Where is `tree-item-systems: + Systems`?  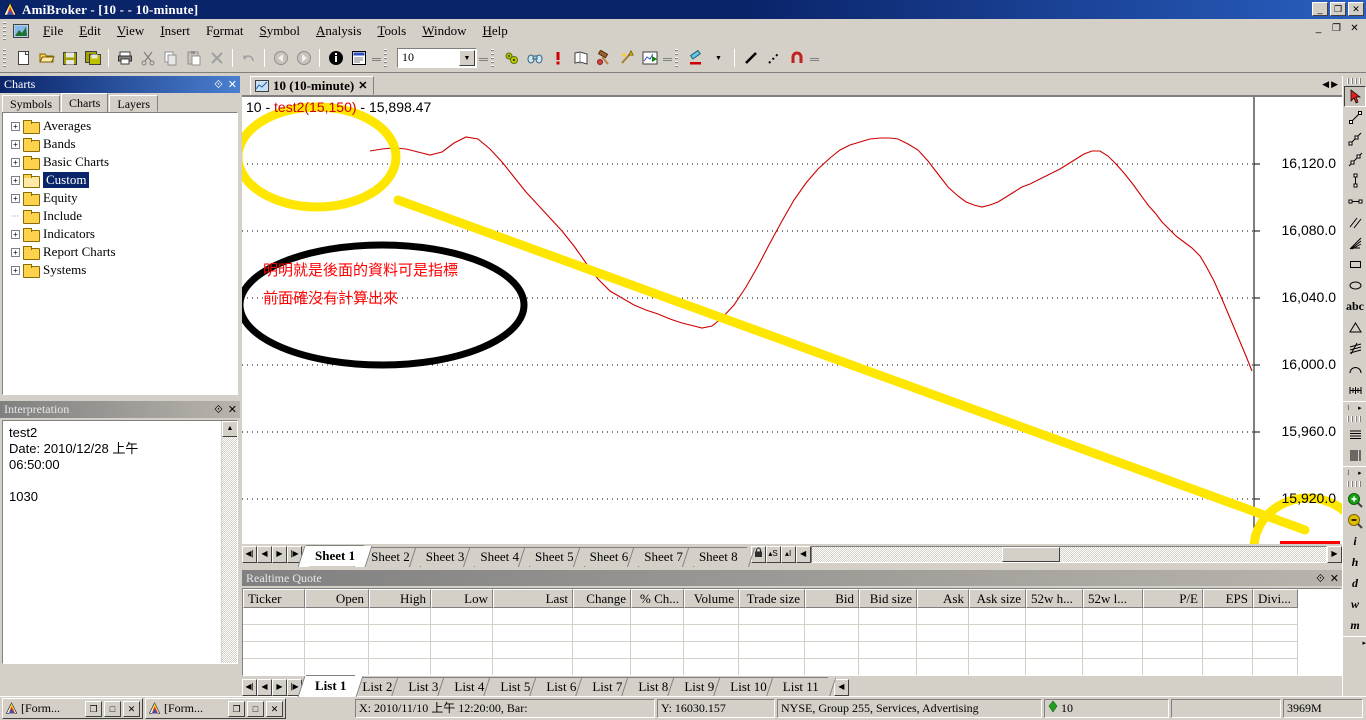
tree-item-systems: + Systems is located at coordinates (120, 270).